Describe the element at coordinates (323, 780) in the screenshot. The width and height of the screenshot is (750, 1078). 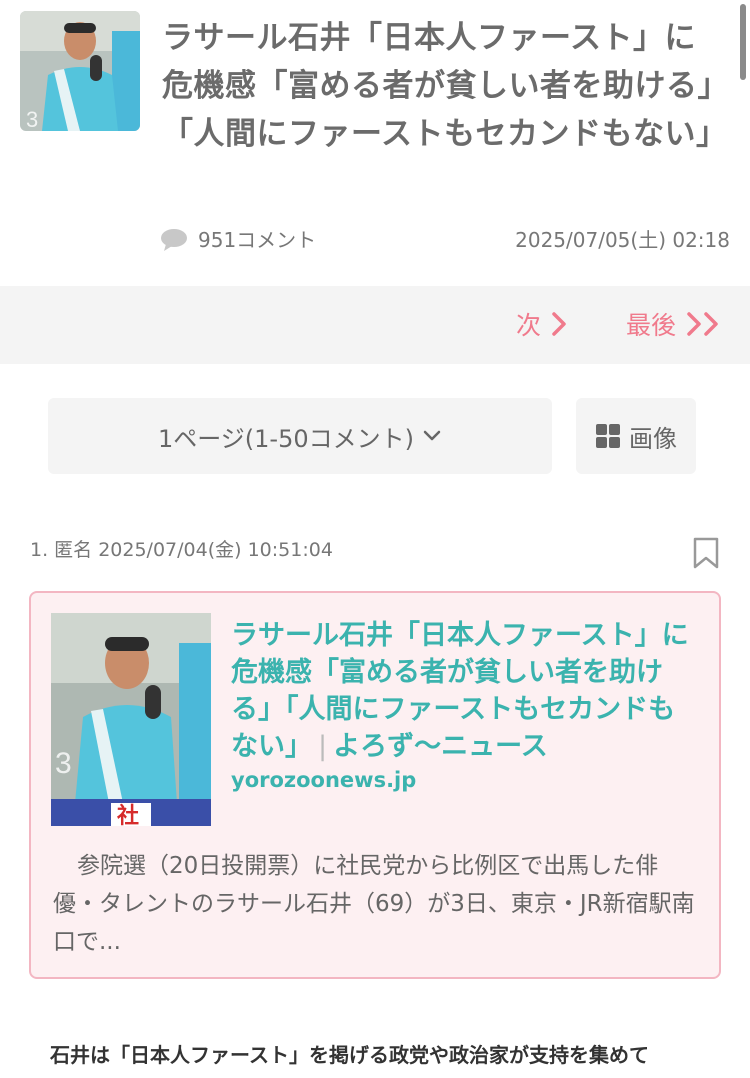
I see `link-preview-domain: yorozoonews.jp` at that location.